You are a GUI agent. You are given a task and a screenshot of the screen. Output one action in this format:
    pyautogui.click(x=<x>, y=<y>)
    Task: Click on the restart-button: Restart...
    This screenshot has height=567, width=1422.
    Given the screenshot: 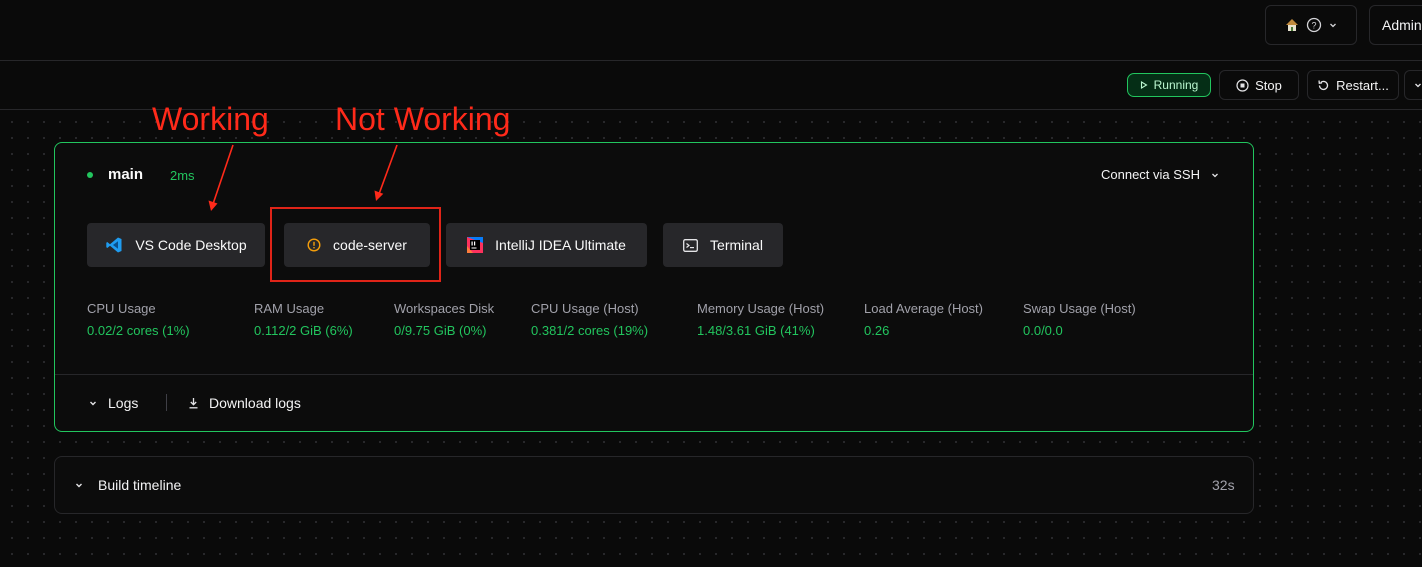 What is the action you would take?
    pyautogui.click(x=1353, y=85)
    